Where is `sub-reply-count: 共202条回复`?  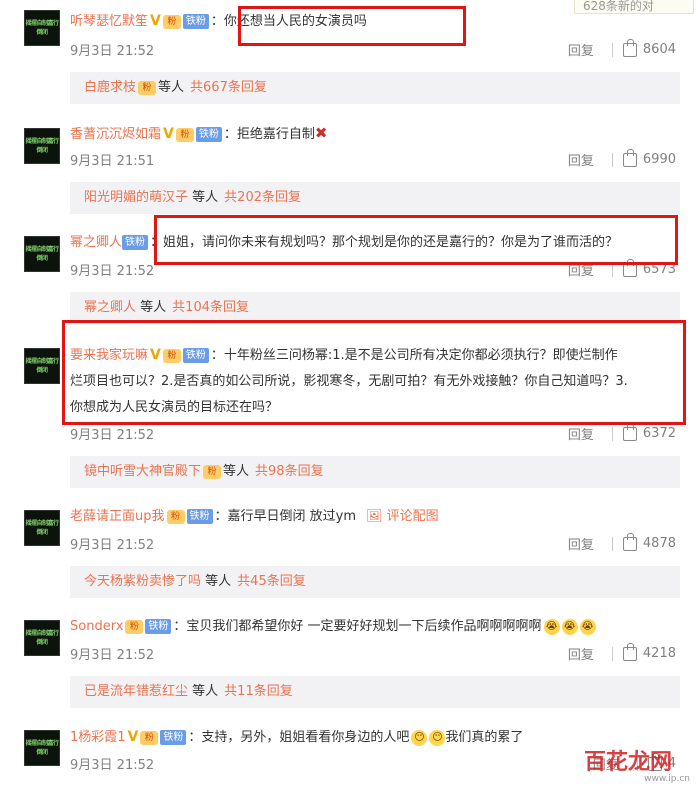
sub-reply-count: 共202条回复 is located at coordinates (262, 197).